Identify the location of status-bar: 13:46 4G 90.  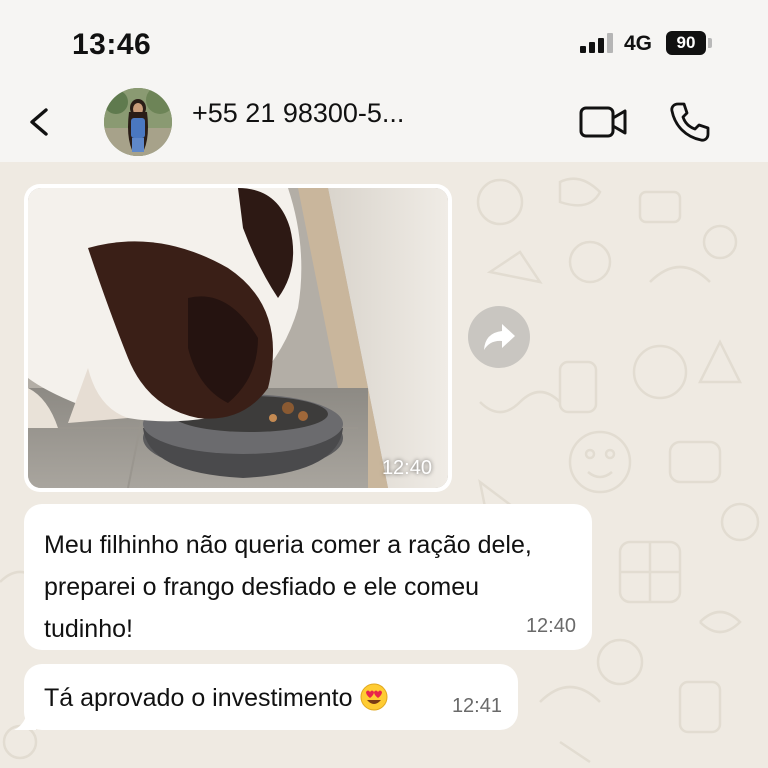
(384, 40).